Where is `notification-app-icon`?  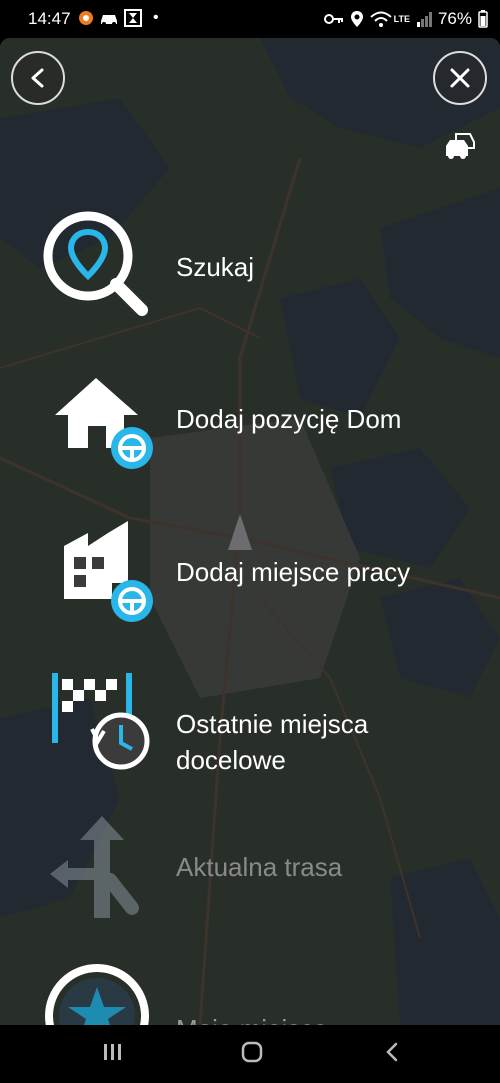
notification-app-icon is located at coordinates (86, 18).